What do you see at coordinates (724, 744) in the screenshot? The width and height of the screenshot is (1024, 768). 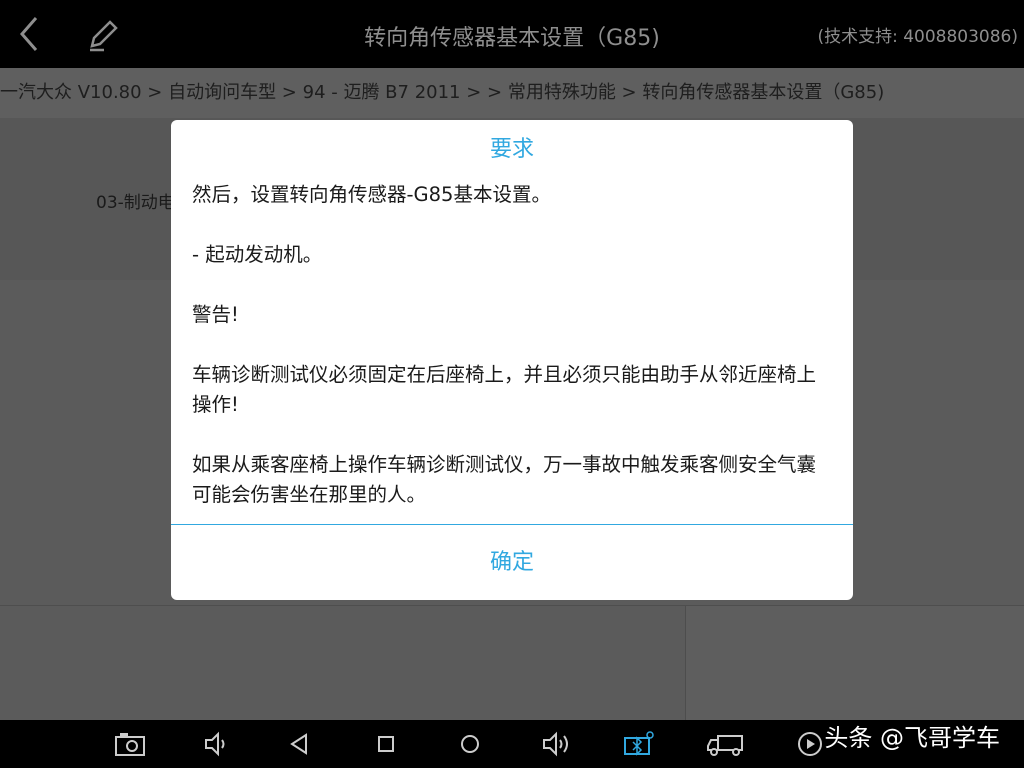 I see `truck-icon` at bounding box center [724, 744].